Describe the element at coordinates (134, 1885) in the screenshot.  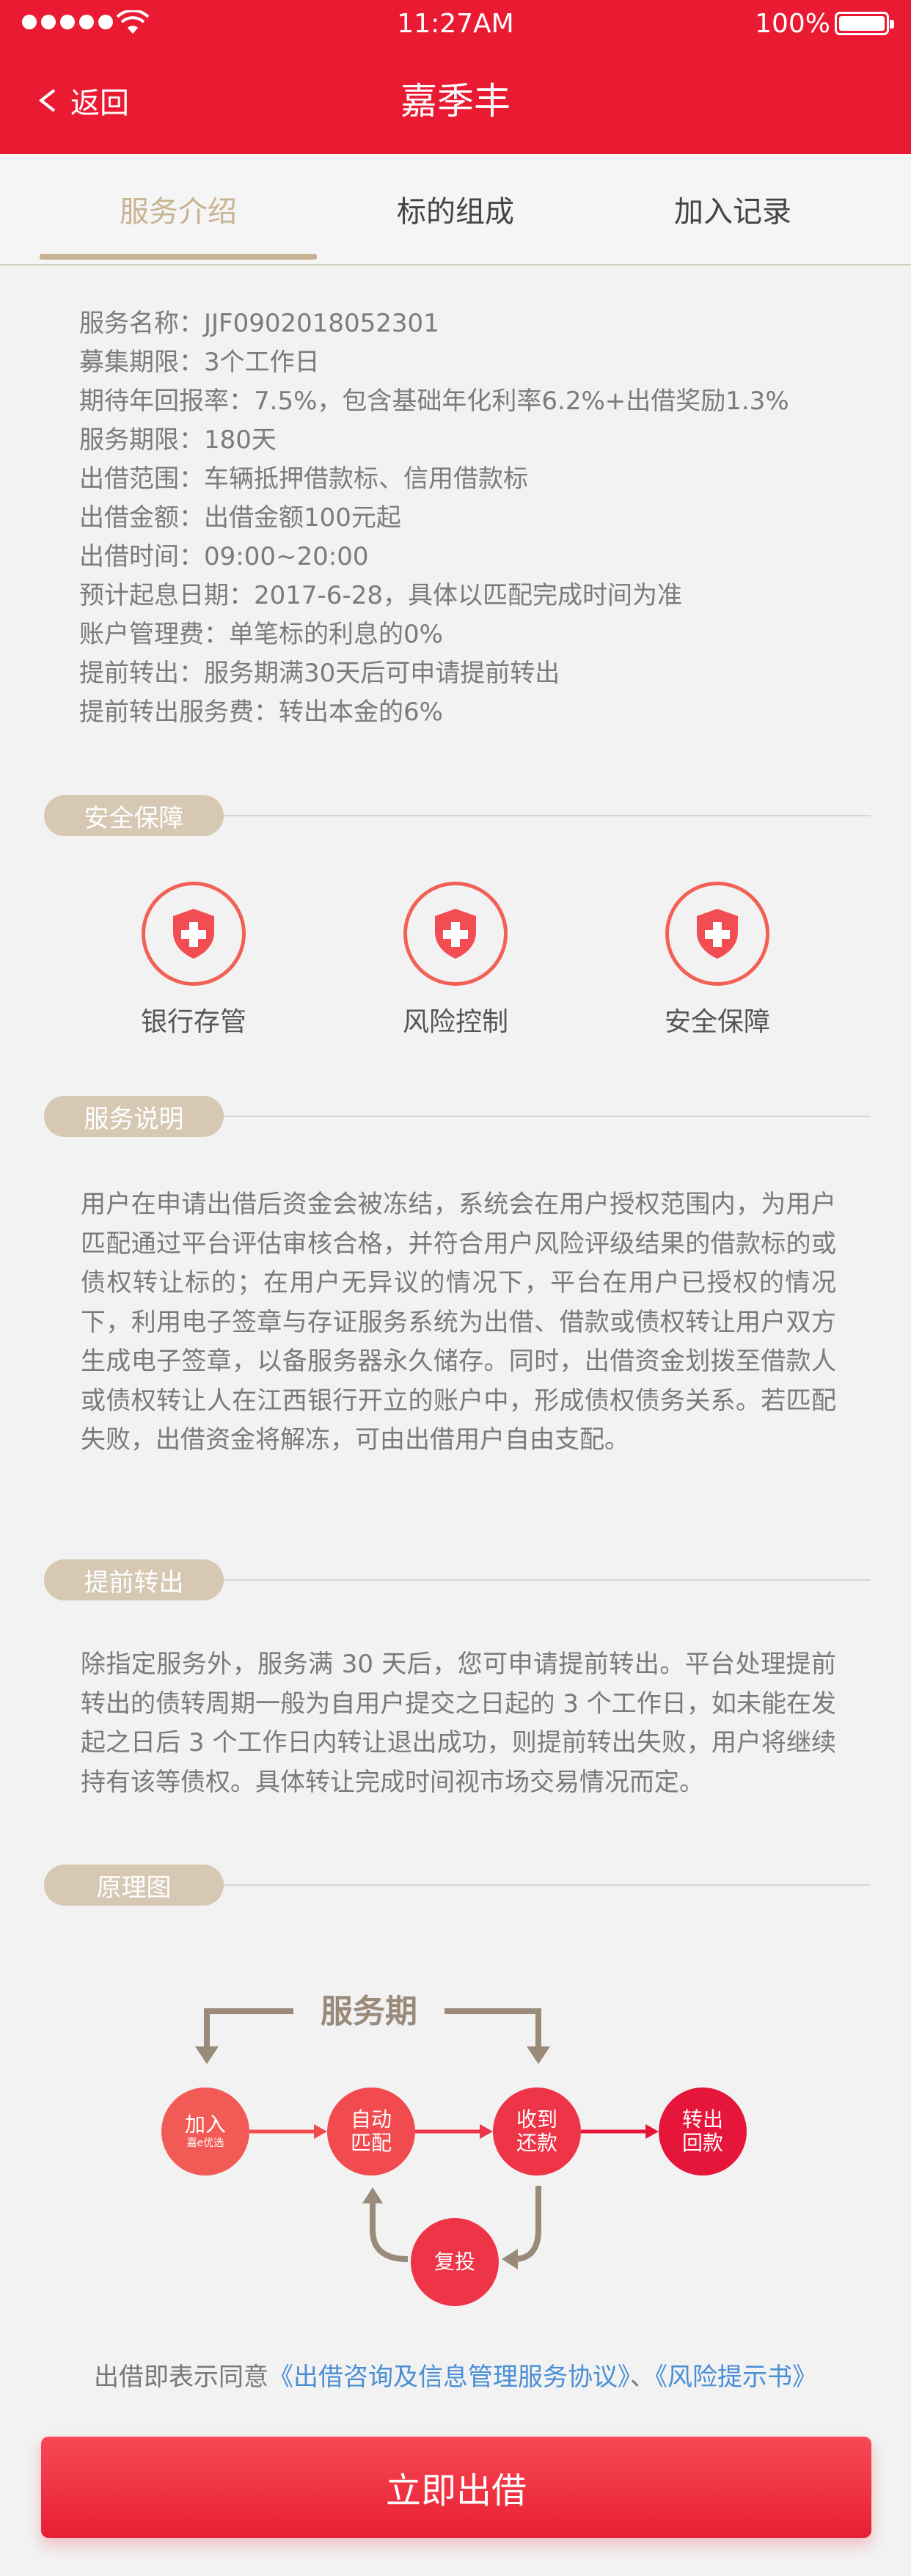
I see `section-principle-title: 原理图` at that location.